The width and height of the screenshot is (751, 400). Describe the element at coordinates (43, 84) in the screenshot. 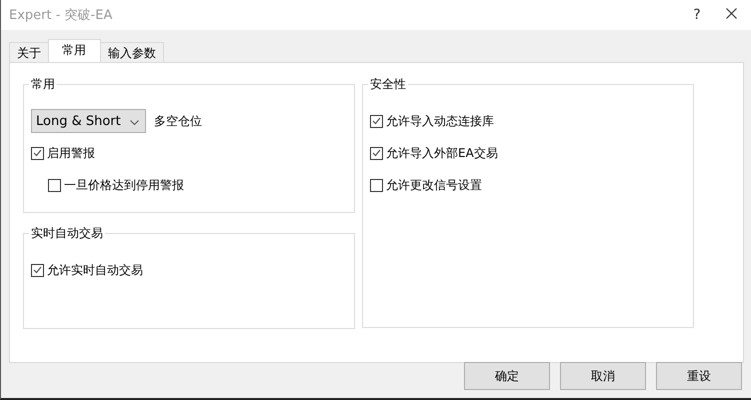

I see `group-title: 常用` at that location.